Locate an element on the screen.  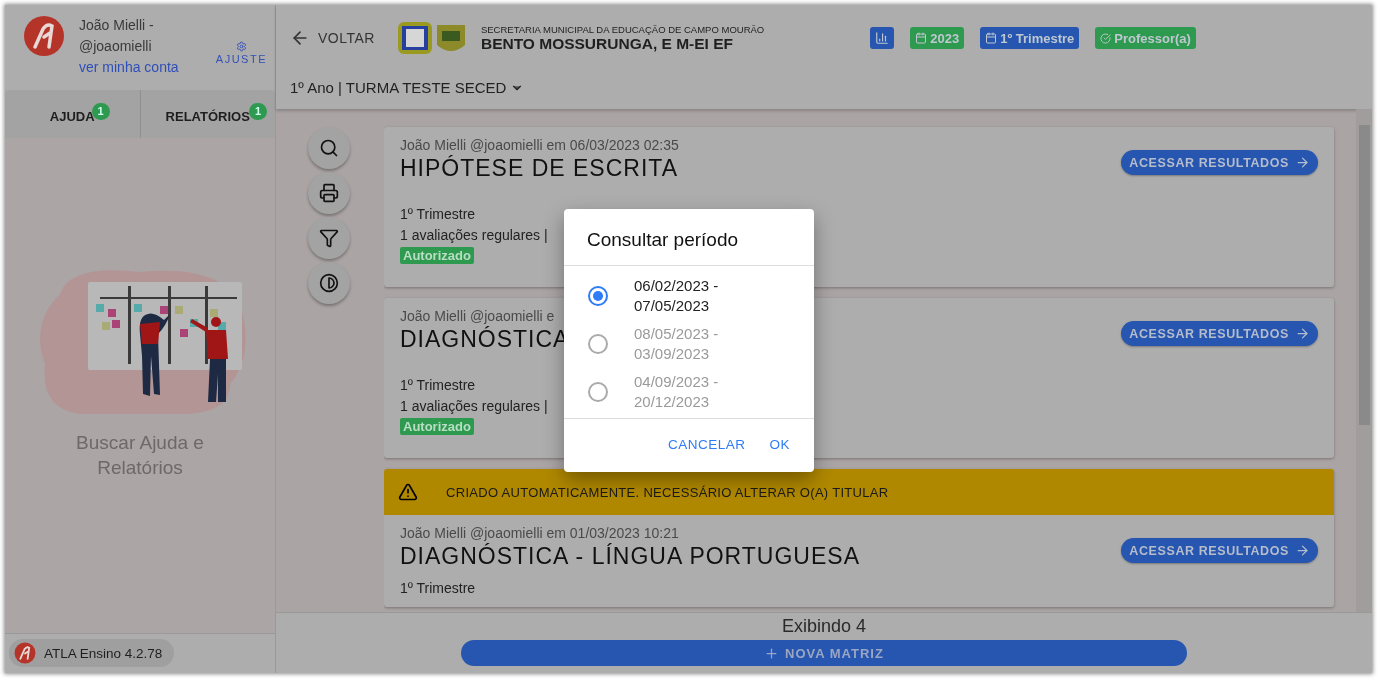
filter-chip: Professor(a) is located at coordinates (1145, 38).